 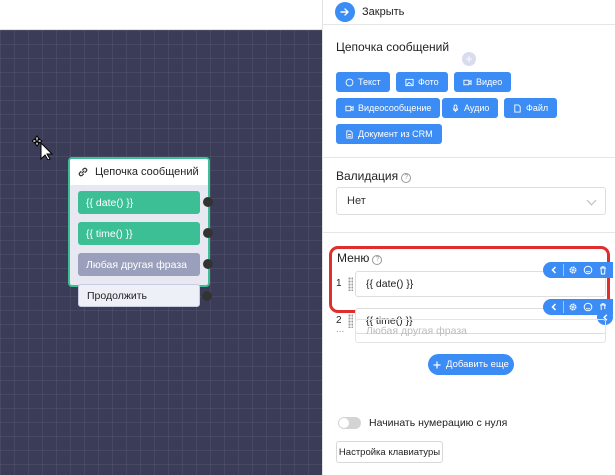 I want to click on add-more-button: Добавить еще, so click(x=471, y=364).